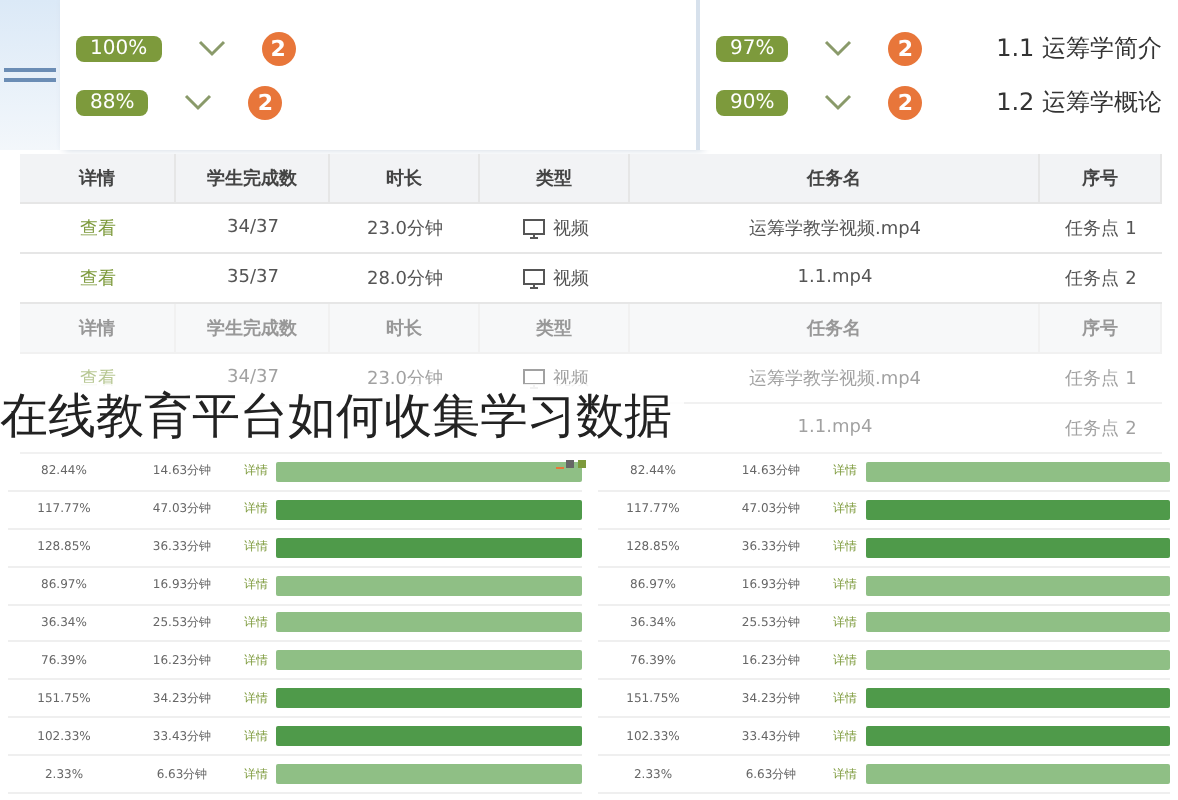  I want to click on table-cell: 35/37, so click(253, 278).